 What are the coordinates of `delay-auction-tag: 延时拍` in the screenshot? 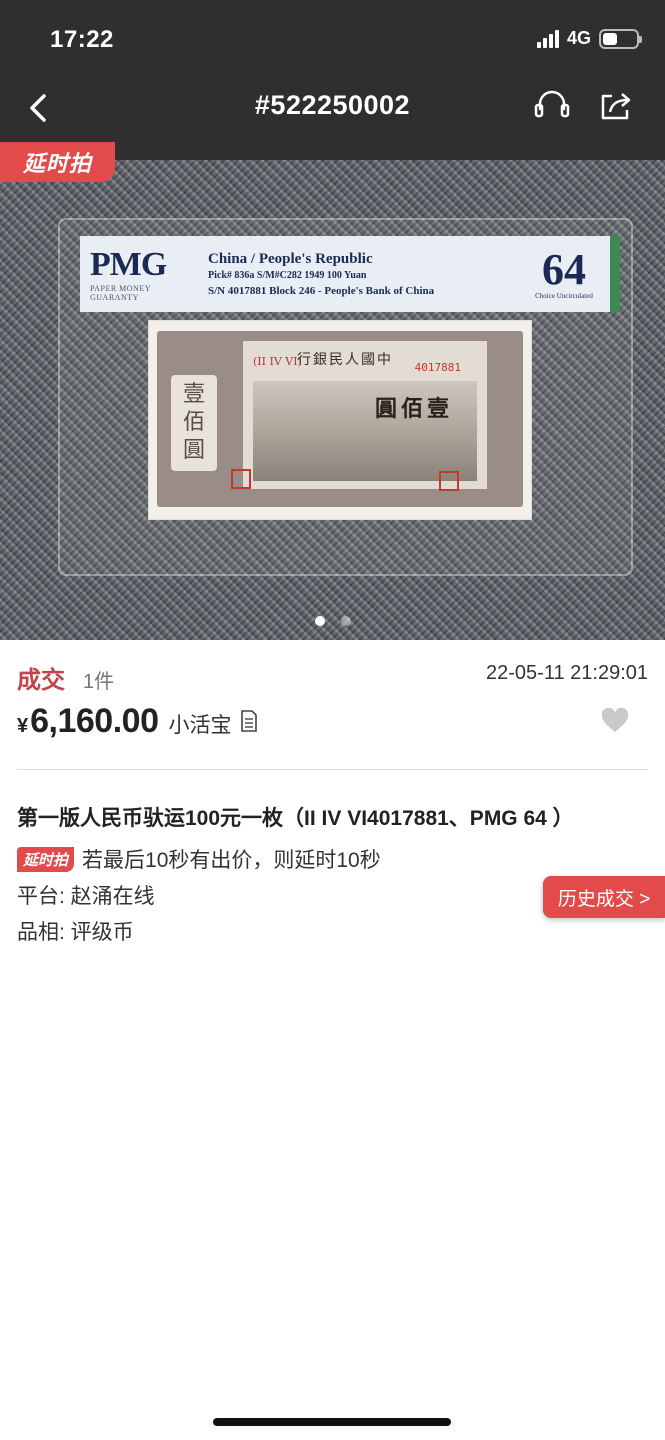 It's located at (46, 859).